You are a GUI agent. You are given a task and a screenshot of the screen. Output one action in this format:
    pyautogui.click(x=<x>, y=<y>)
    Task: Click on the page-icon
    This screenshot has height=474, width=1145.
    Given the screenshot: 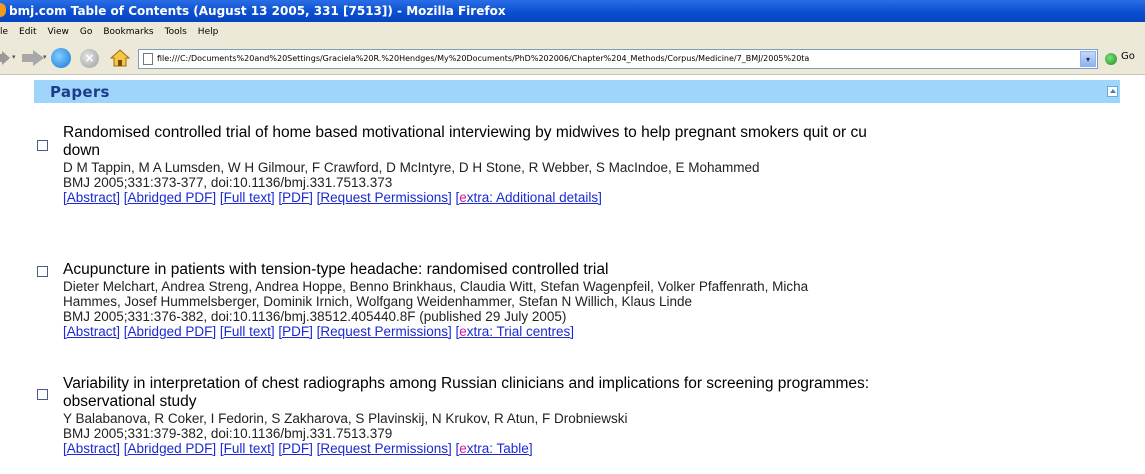 What is the action you would take?
    pyautogui.click(x=148, y=59)
    